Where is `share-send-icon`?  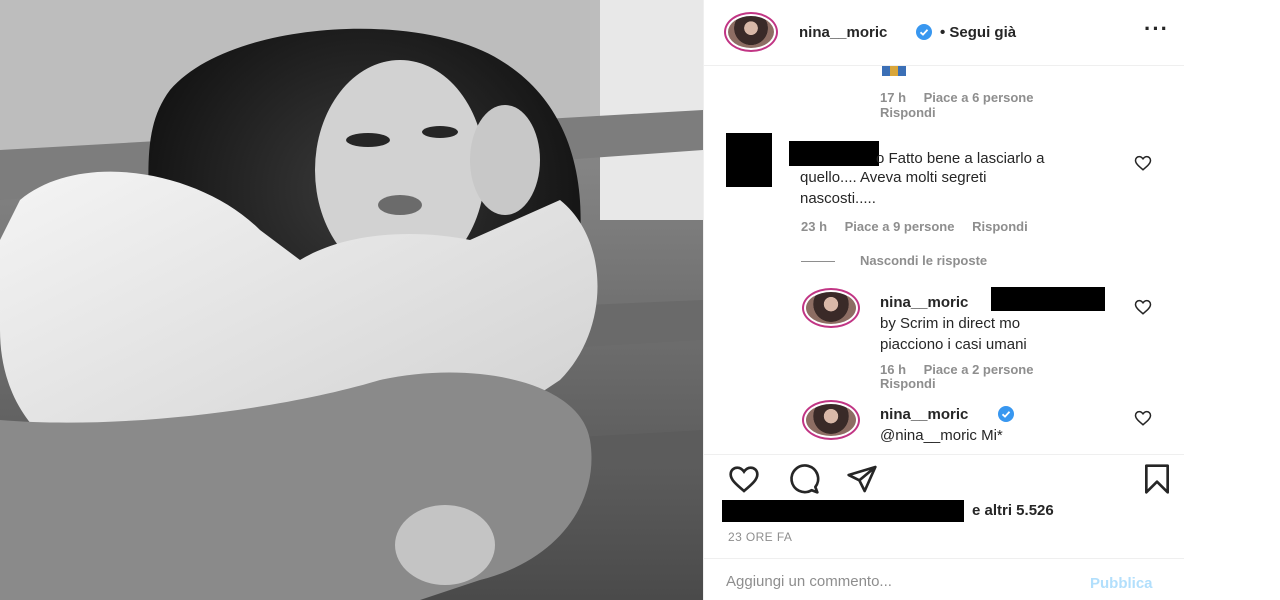 share-send-icon is located at coordinates (862, 479).